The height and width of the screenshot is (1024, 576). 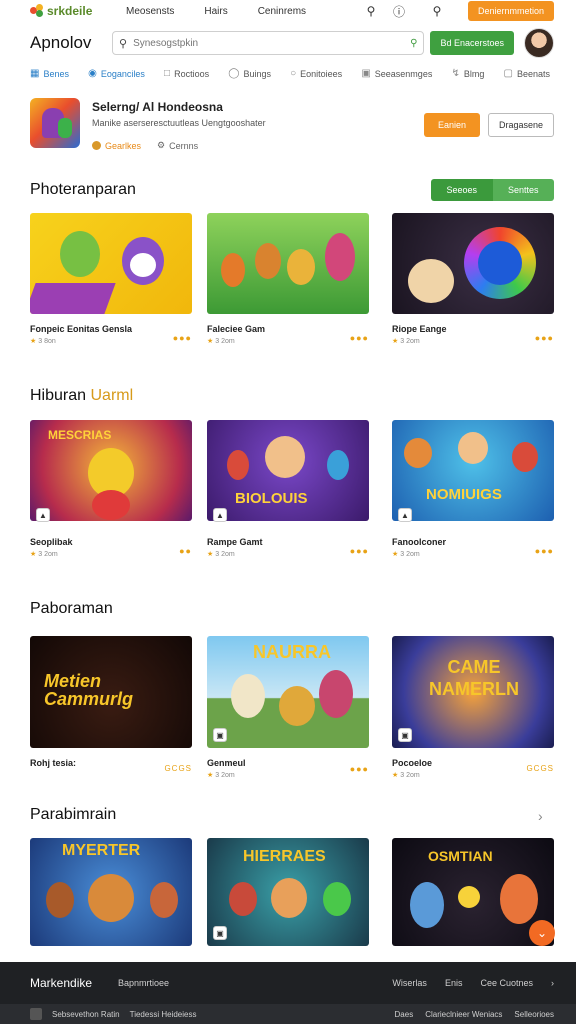 I want to click on game-card: Faleciee Gam ★ 3 2om ●●●, so click(x=288, y=279).